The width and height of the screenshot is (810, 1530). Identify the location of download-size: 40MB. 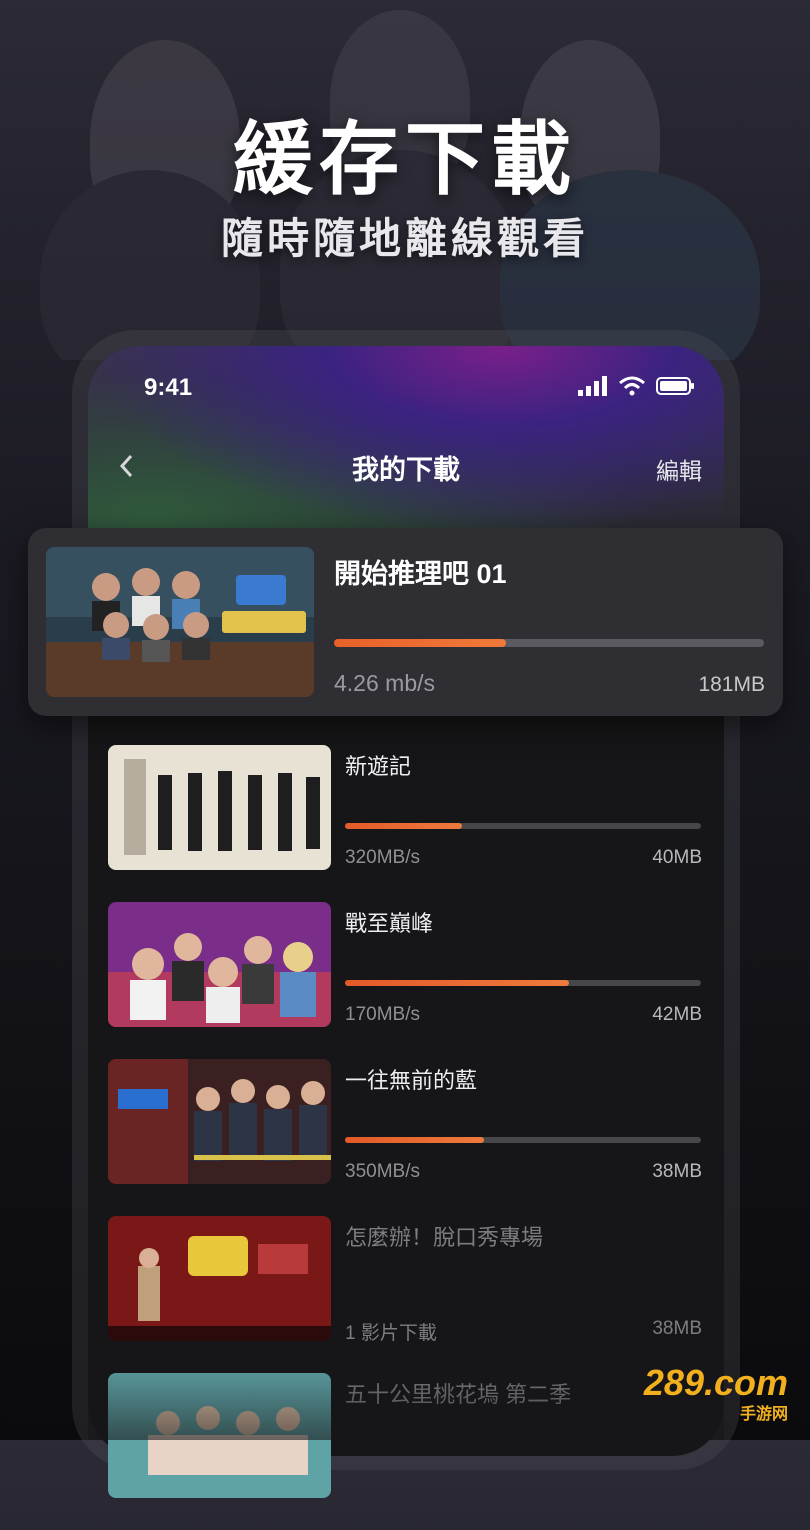
(677, 857).